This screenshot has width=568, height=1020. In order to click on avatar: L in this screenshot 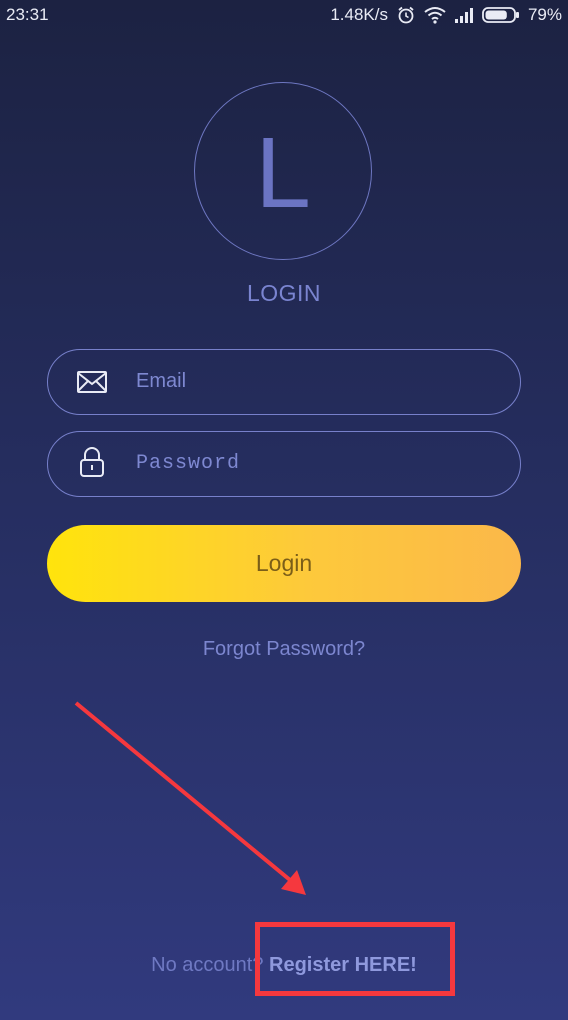, I will do `click(283, 171)`.